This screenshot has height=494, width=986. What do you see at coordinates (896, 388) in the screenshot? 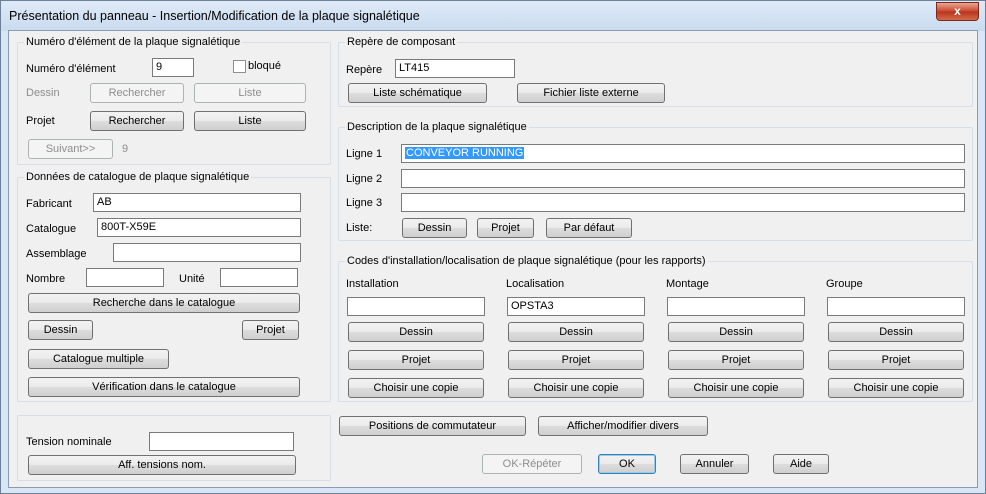
I see `group-code-copy-button: Choisir une copie` at bounding box center [896, 388].